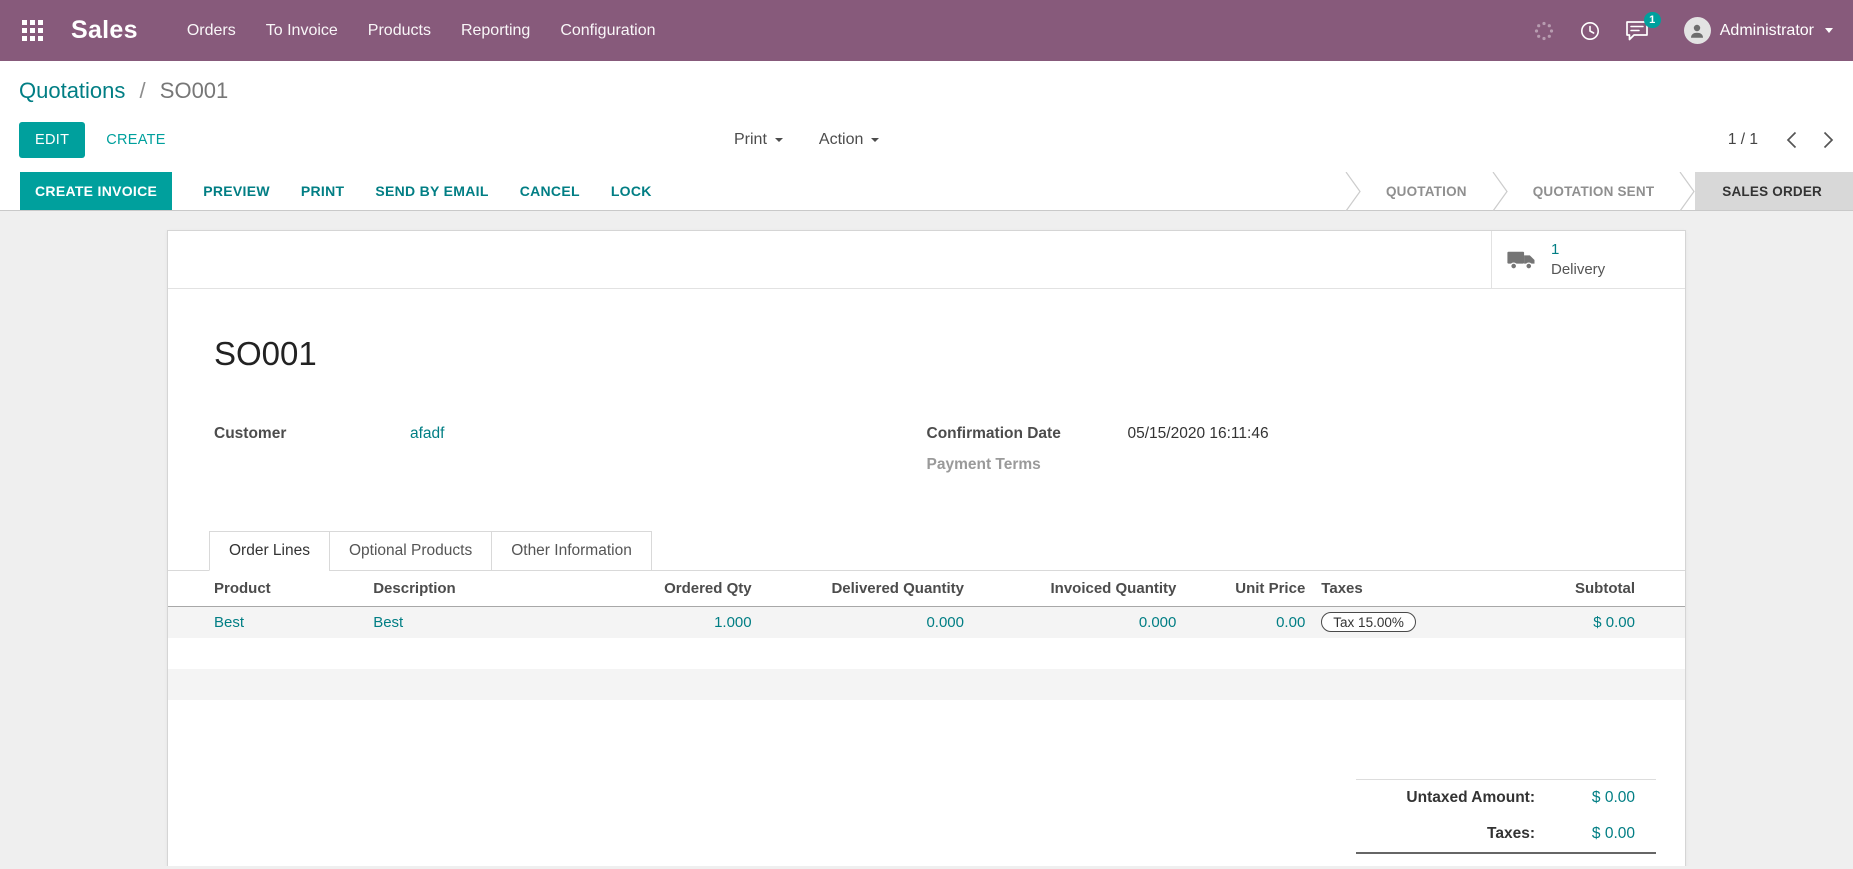 This screenshot has width=1853, height=869. What do you see at coordinates (926, 260) in the screenshot?
I see `smart-button-area: 1 Delivery` at bounding box center [926, 260].